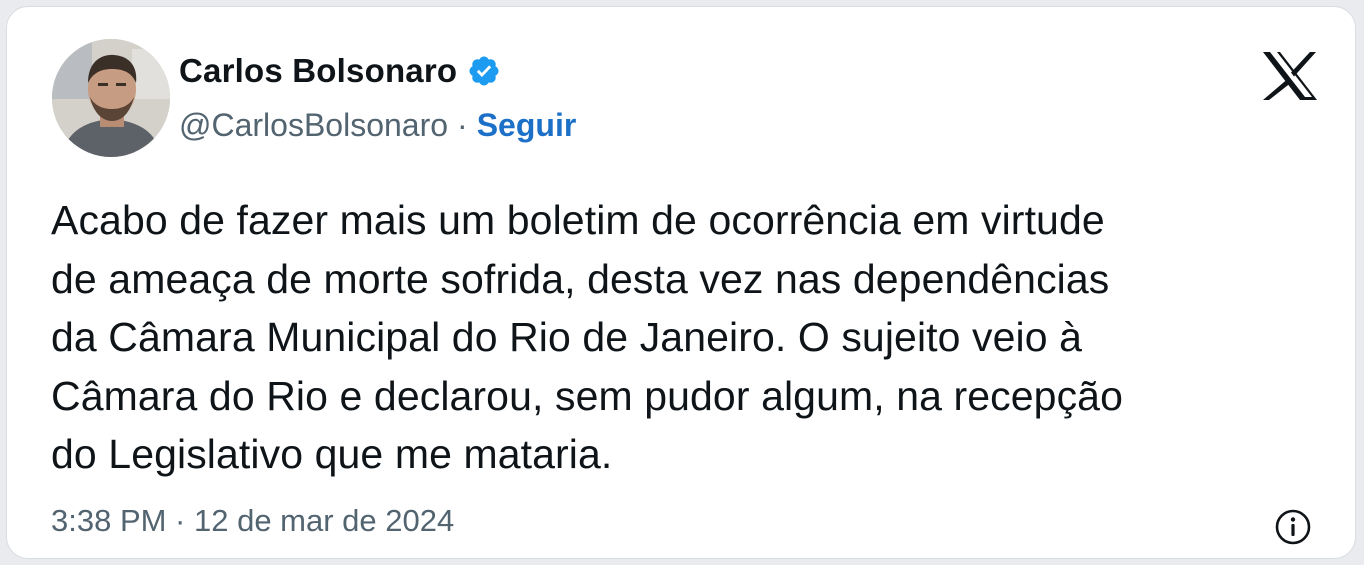 The image size is (1364, 565). Describe the element at coordinates (484, 71) in the screenshot. I see `verified-badge-icon` at that location.